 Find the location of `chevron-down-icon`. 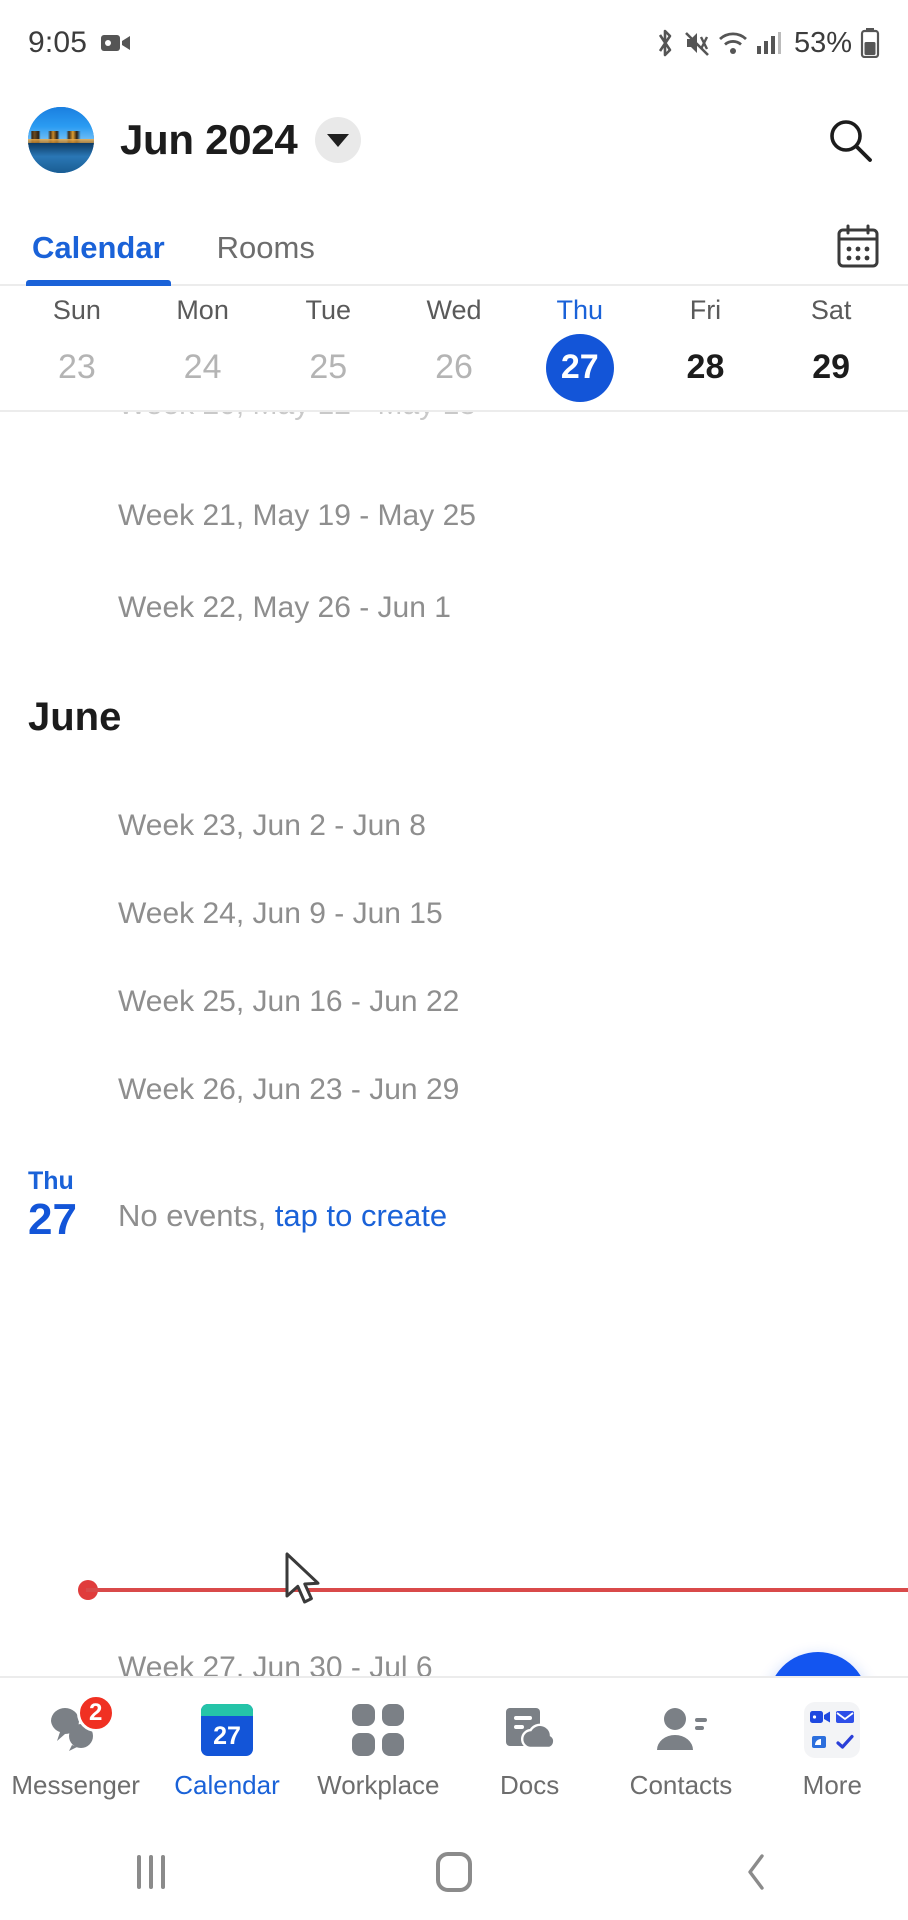

chevron-down-icon is located at coordinates (338, 140).